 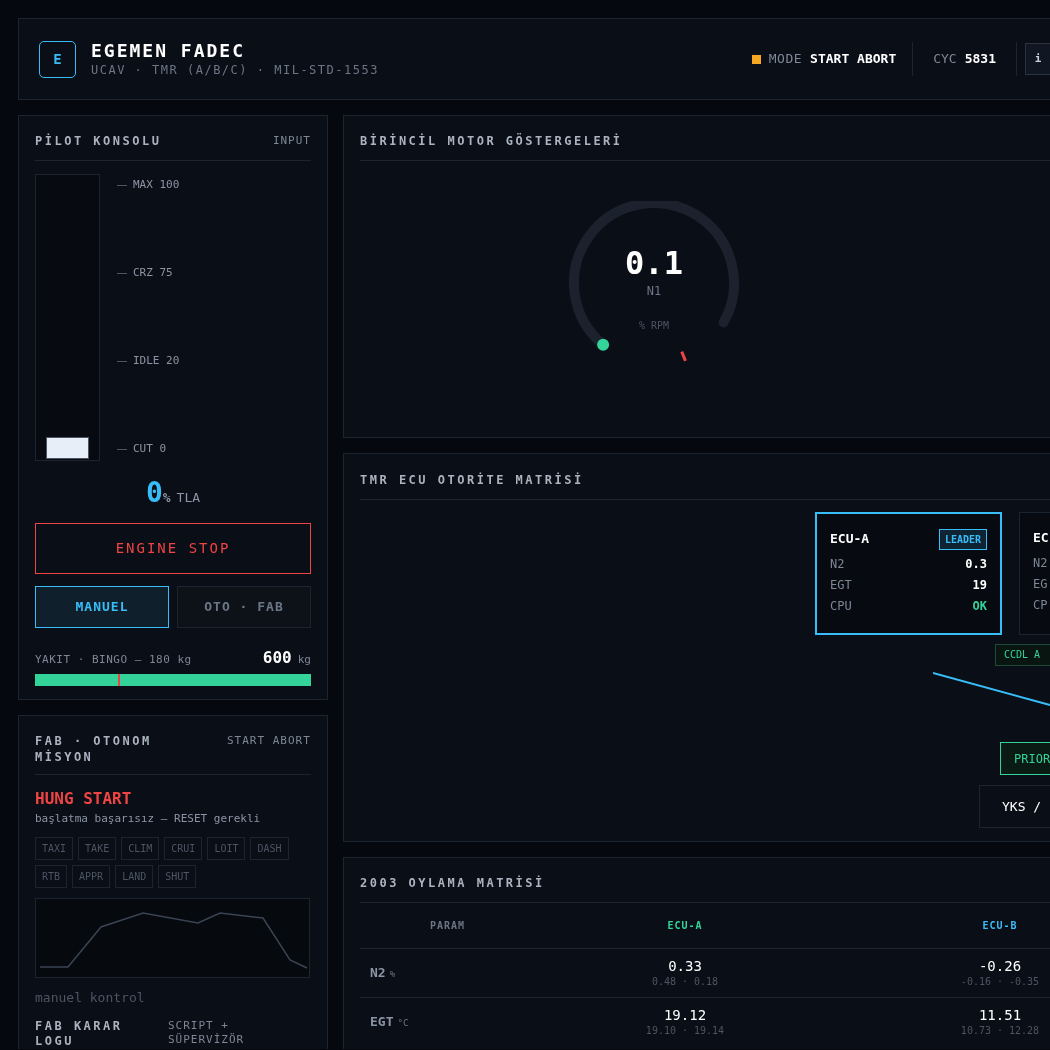 I want to click on throttle-tick-label: IDLE 20, so click(x=156, y=361).